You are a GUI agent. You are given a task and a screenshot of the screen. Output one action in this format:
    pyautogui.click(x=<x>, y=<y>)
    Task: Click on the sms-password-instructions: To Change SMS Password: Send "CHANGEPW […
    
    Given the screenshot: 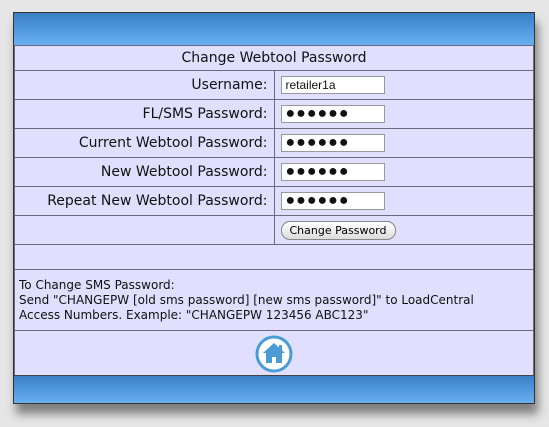 What is the action you would take?
    pyautogui.click(x=274, y=300)
    